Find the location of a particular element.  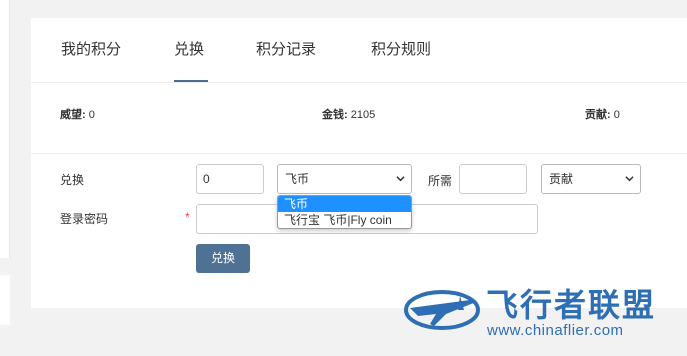

currency-dropdown: 飞币 飞行宝 飞币|Fly coin is located at coordinates (344, 212).